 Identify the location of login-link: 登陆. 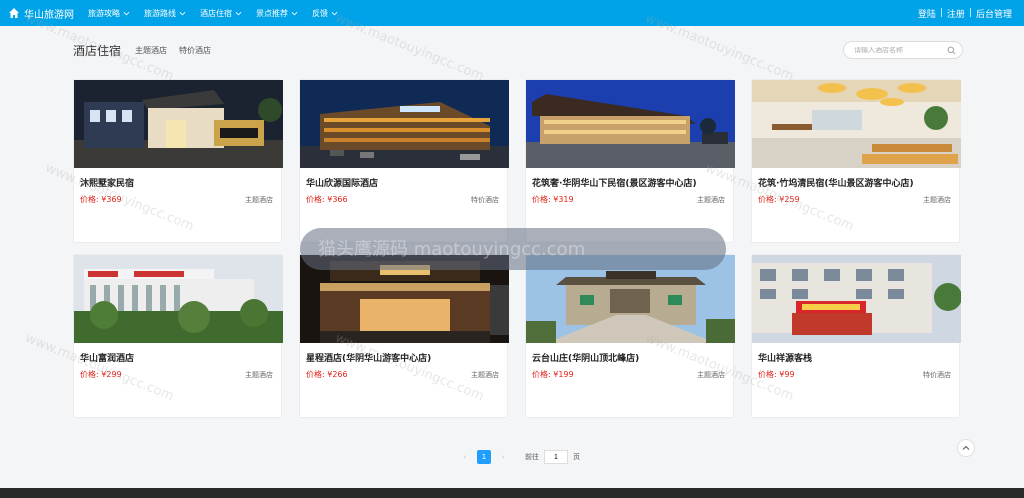
(927, 13).